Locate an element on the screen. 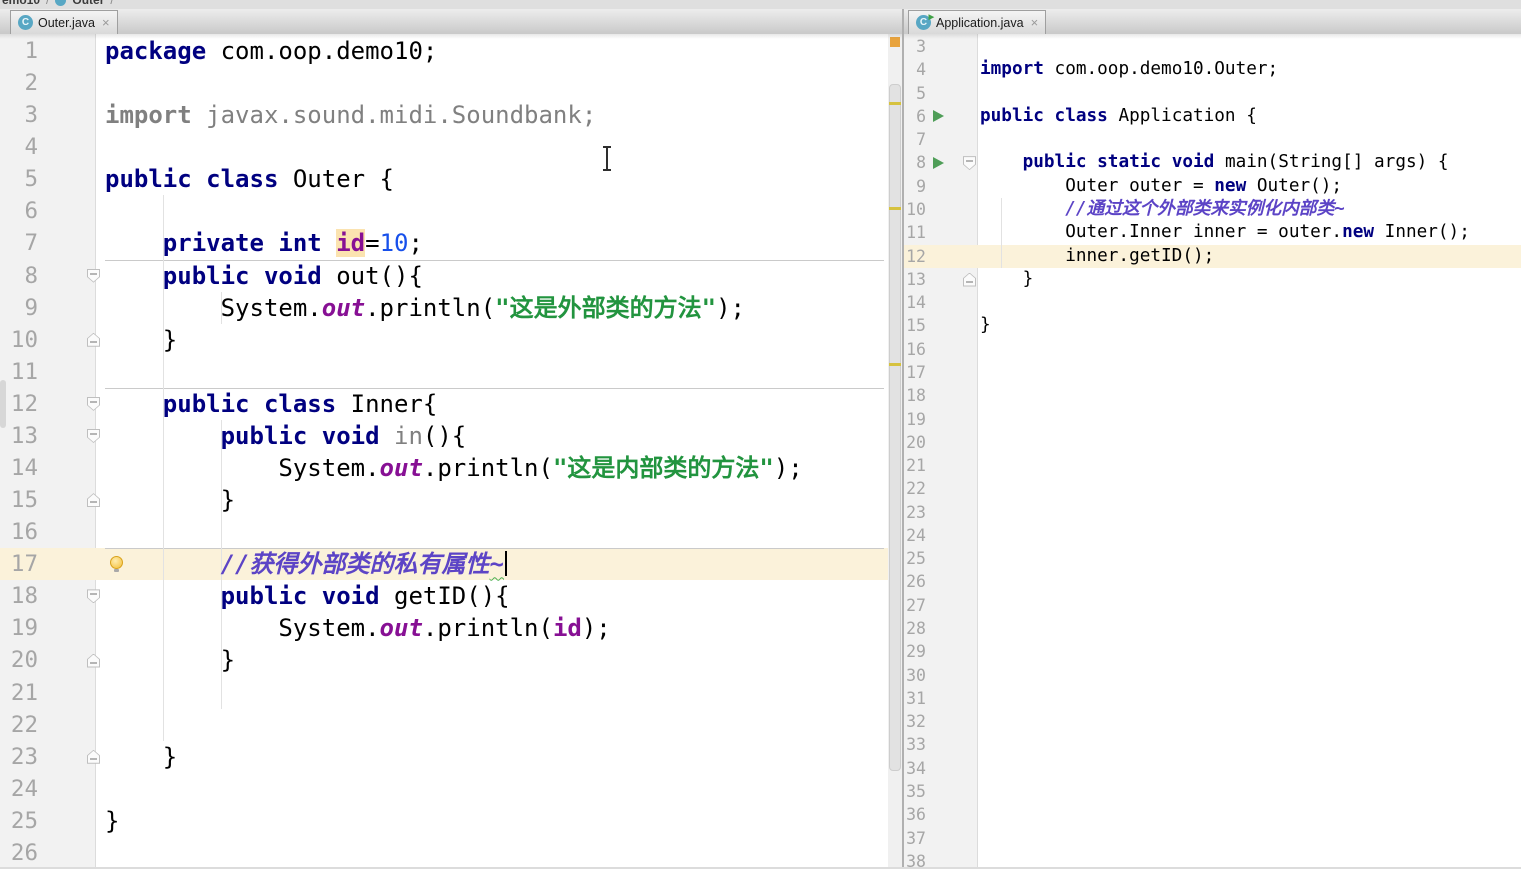  code-line: public class Inner{ is located at coordinates (451, 404).